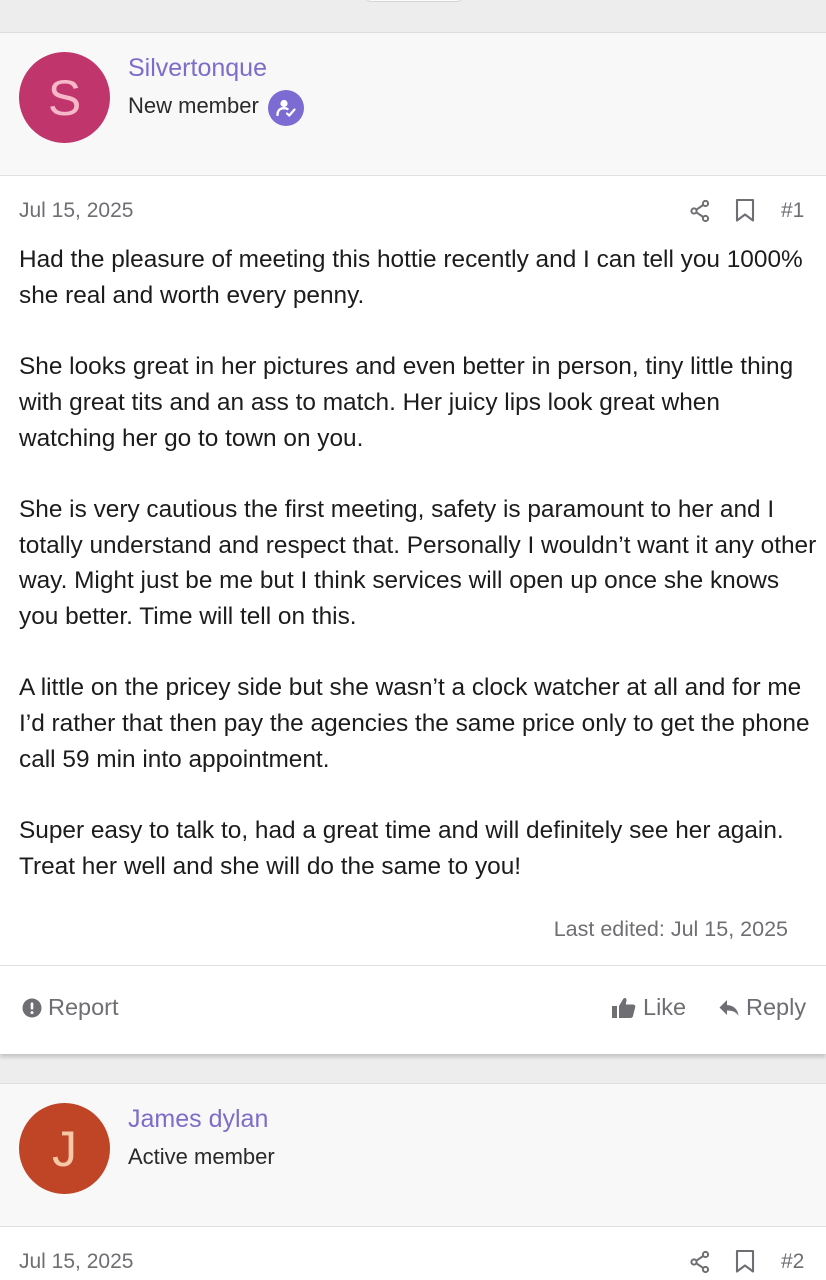 The width and height of the screenshot is (826, 1280). What do you see at coordinates (413, 1010) in the screenshot?
I see `post-actions-bar: Report Like Reply` at bounding box center [413, 1010].